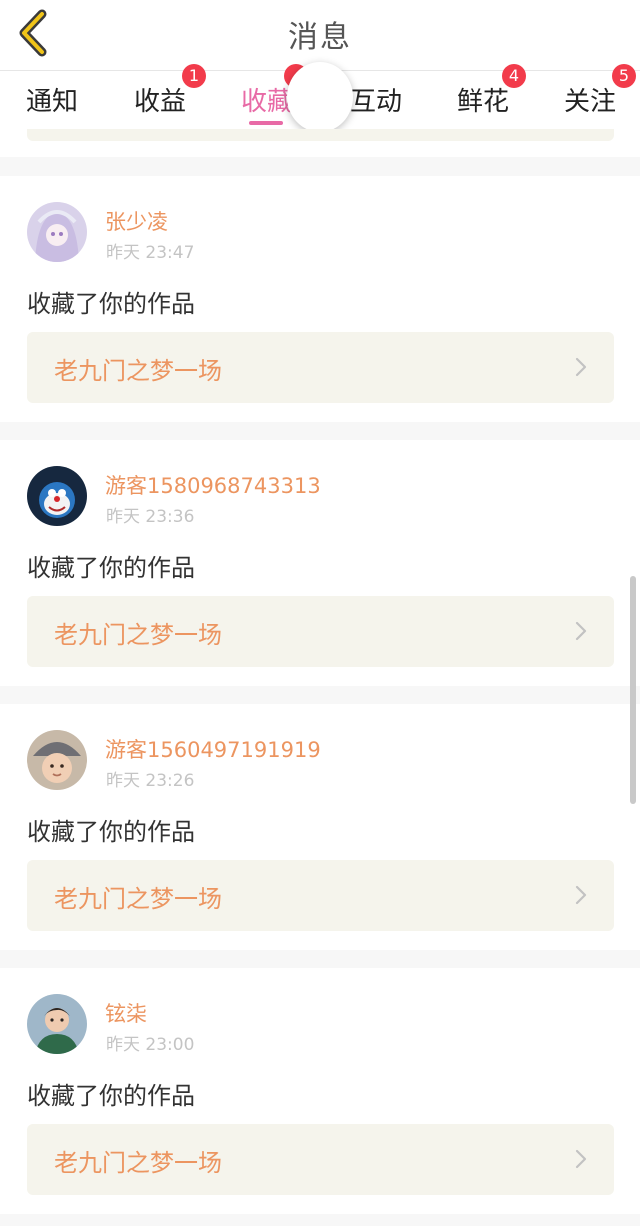 The width and height of the screenshot is (640, 1226). Describe the element at coordinates (150, 253) in the screenshot. I see `timestamp: 昨天 23:47` at that location.